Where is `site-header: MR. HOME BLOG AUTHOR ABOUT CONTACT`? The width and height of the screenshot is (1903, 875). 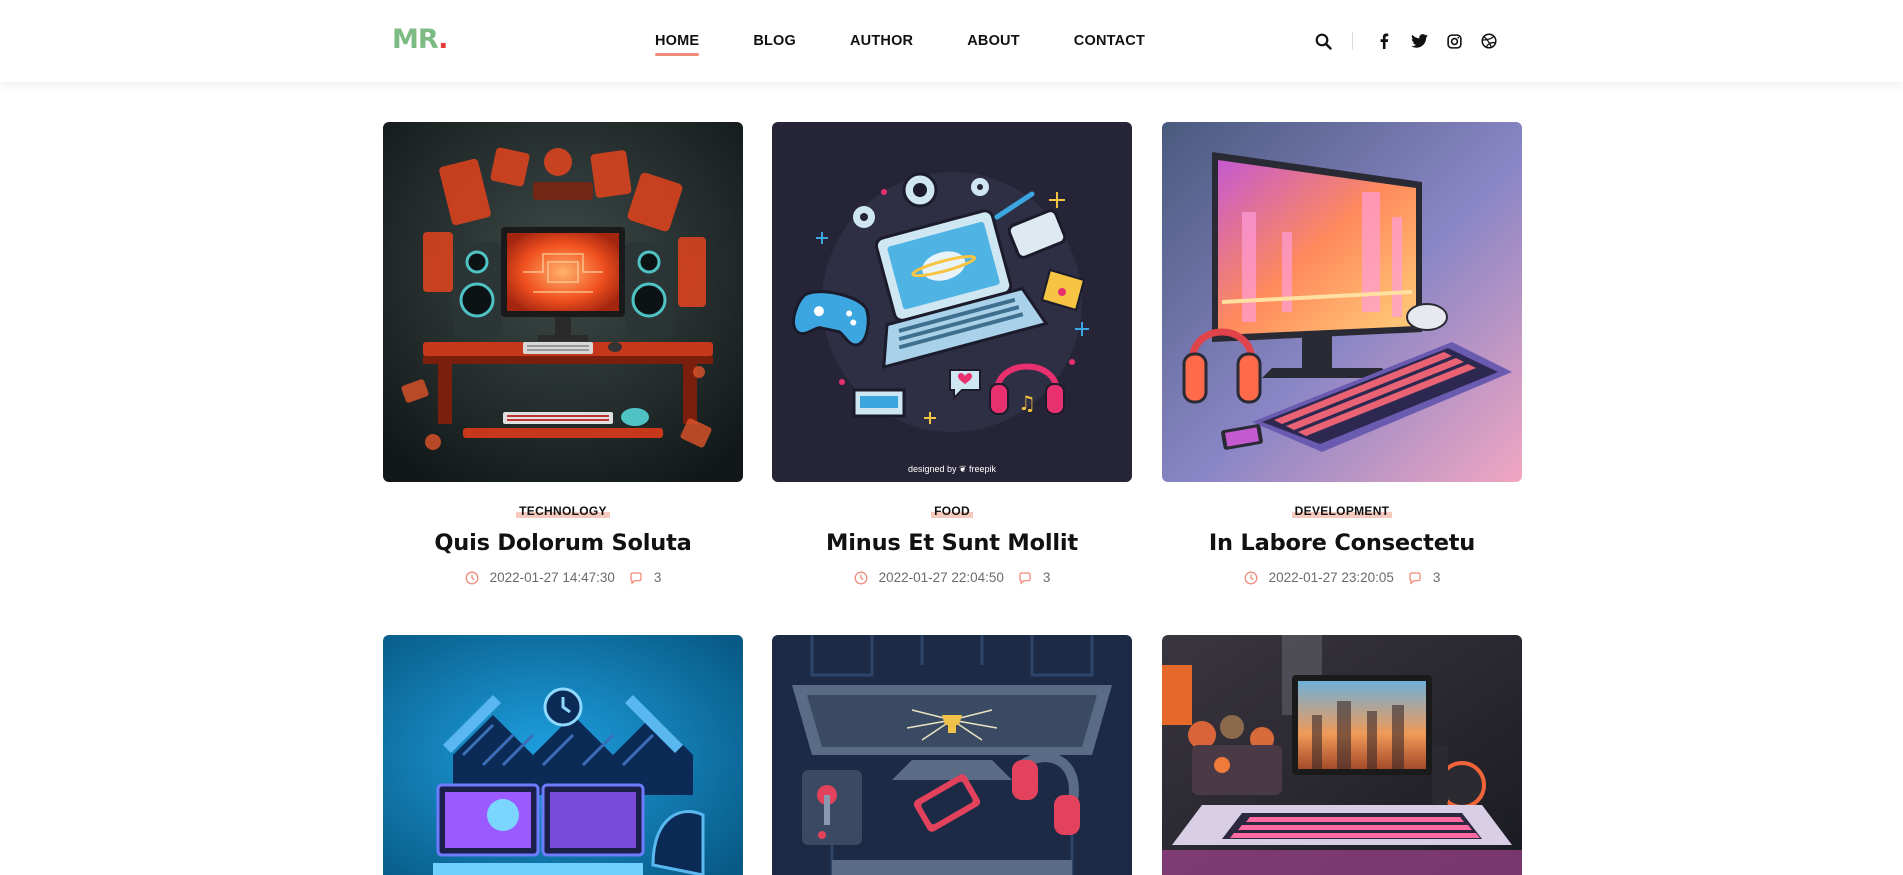 site-header: MR. HOME BLOG AUTHOR ABOUT CONTACT is located at coordinates (951, 41).